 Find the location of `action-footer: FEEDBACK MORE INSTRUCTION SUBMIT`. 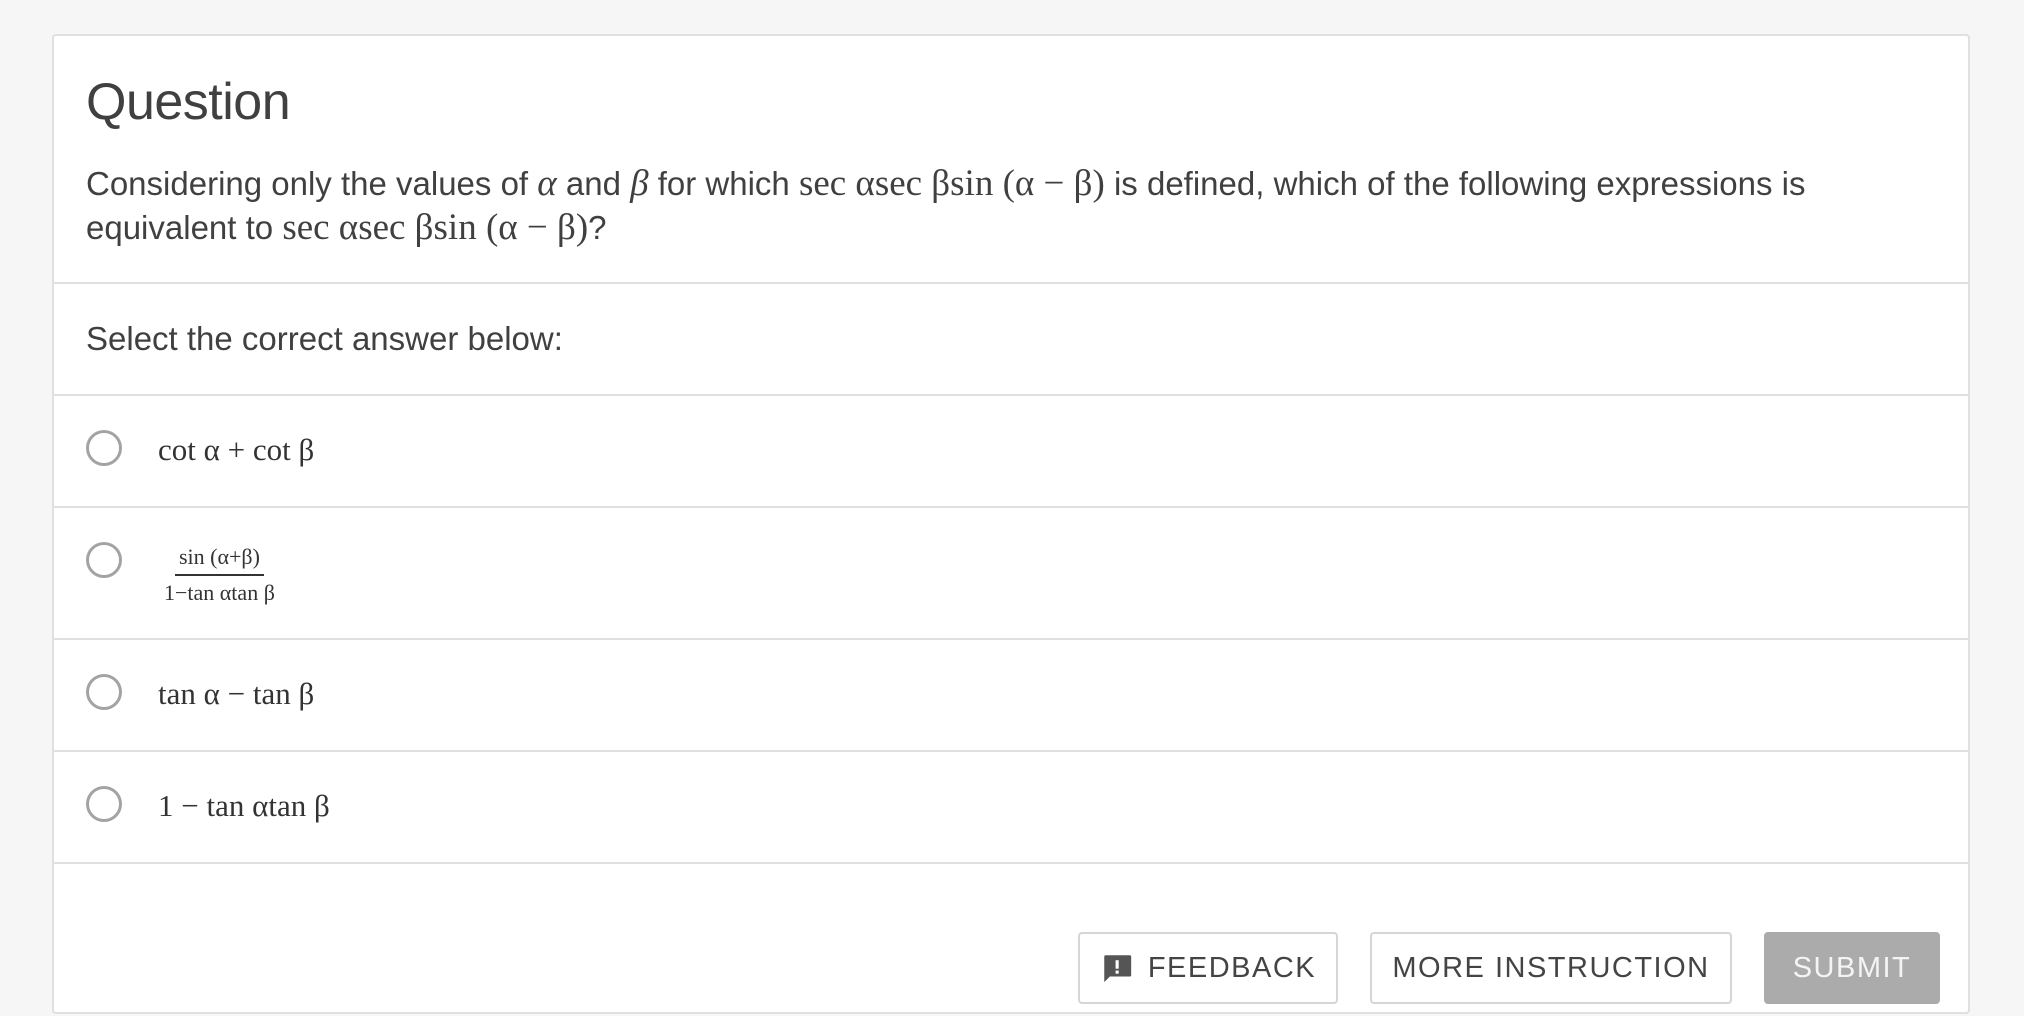

action-footer: FEEDBACK MORE INSTRUCTION SUBMIT is located at coordinates (1011, 958).